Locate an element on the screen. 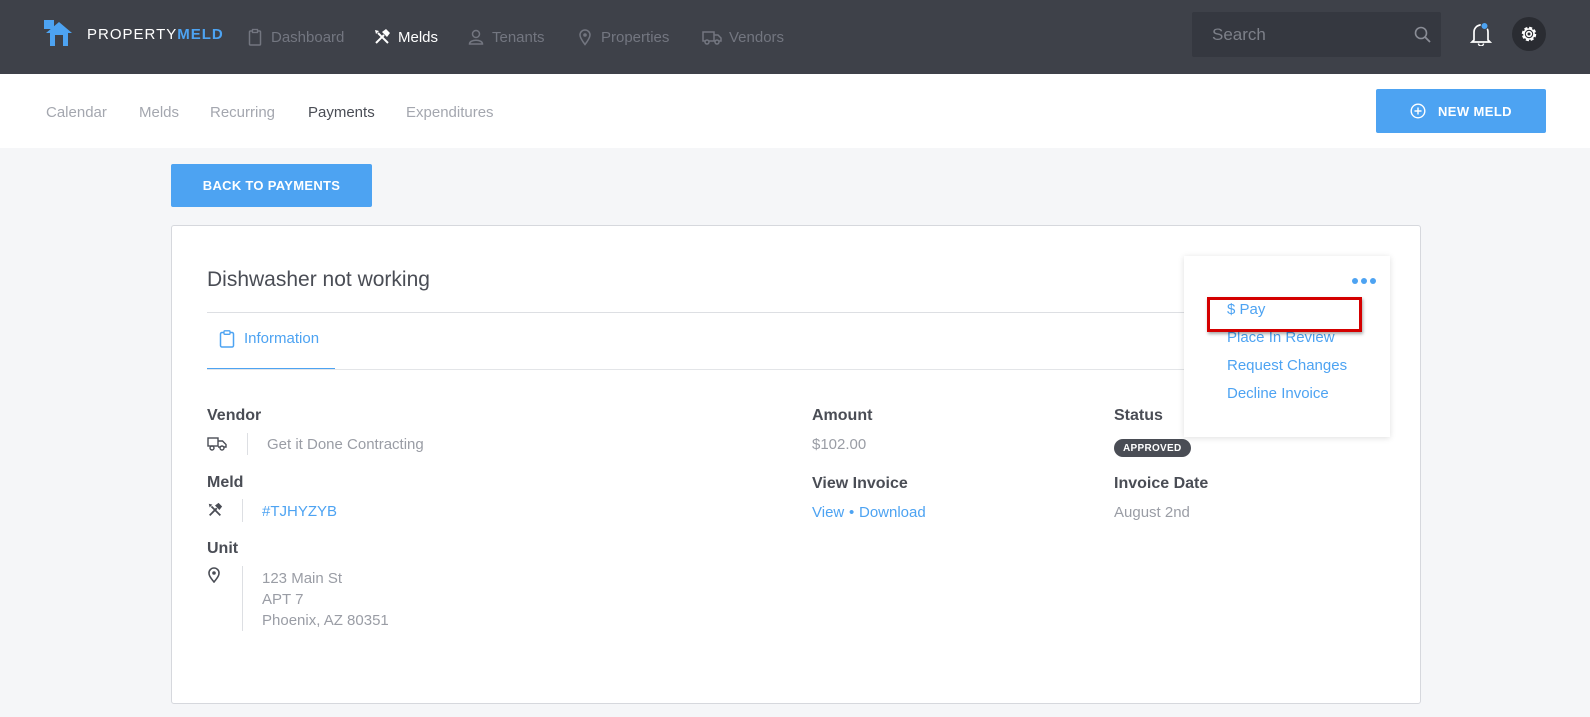  brand-logo: PROPERTYMELD is located at coordinates (134, 34).